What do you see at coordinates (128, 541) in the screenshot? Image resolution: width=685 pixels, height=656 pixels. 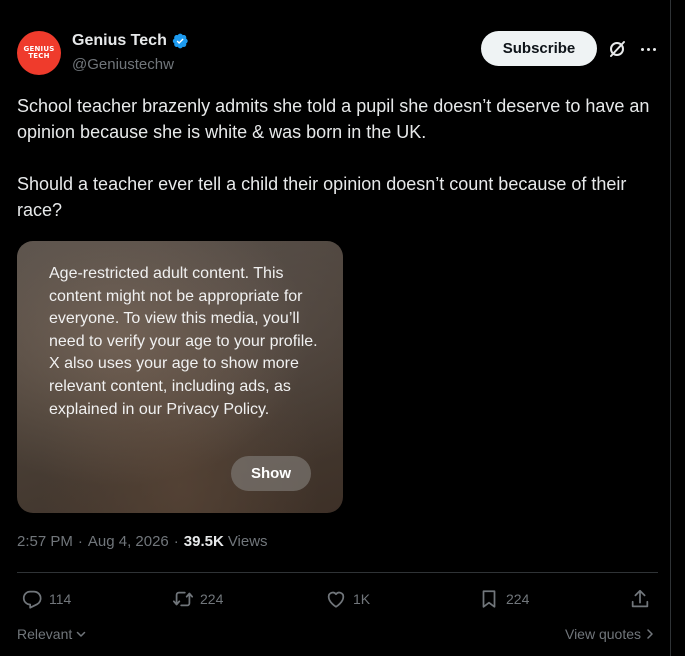 I see `post-date: Aug 4, 2026` at bounding box center [128, 541].